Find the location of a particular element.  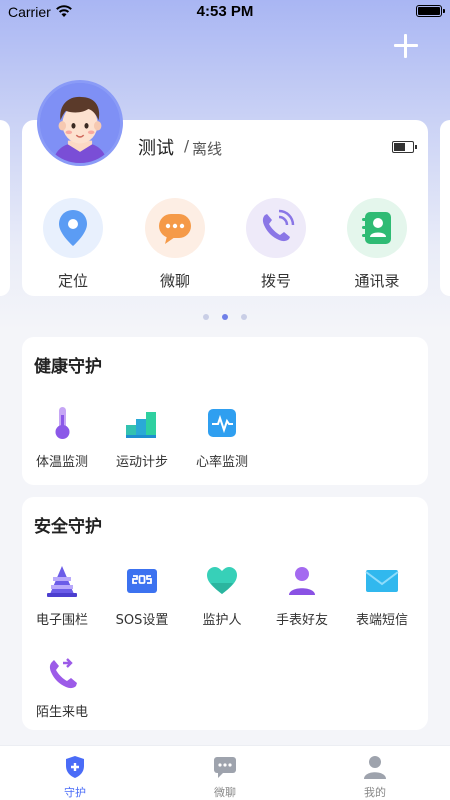

tab-chat-label: 微聊 is located at coordinates (225, 792).